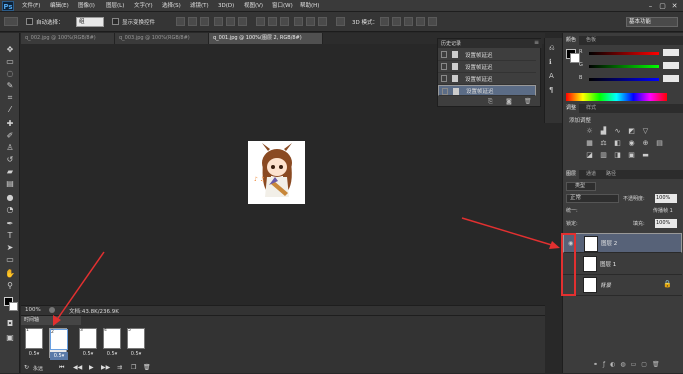  What do you see at coordinates (80, 286) in the screenshot?
I see `arrow-to-frame` at bounding box center [80, 286].